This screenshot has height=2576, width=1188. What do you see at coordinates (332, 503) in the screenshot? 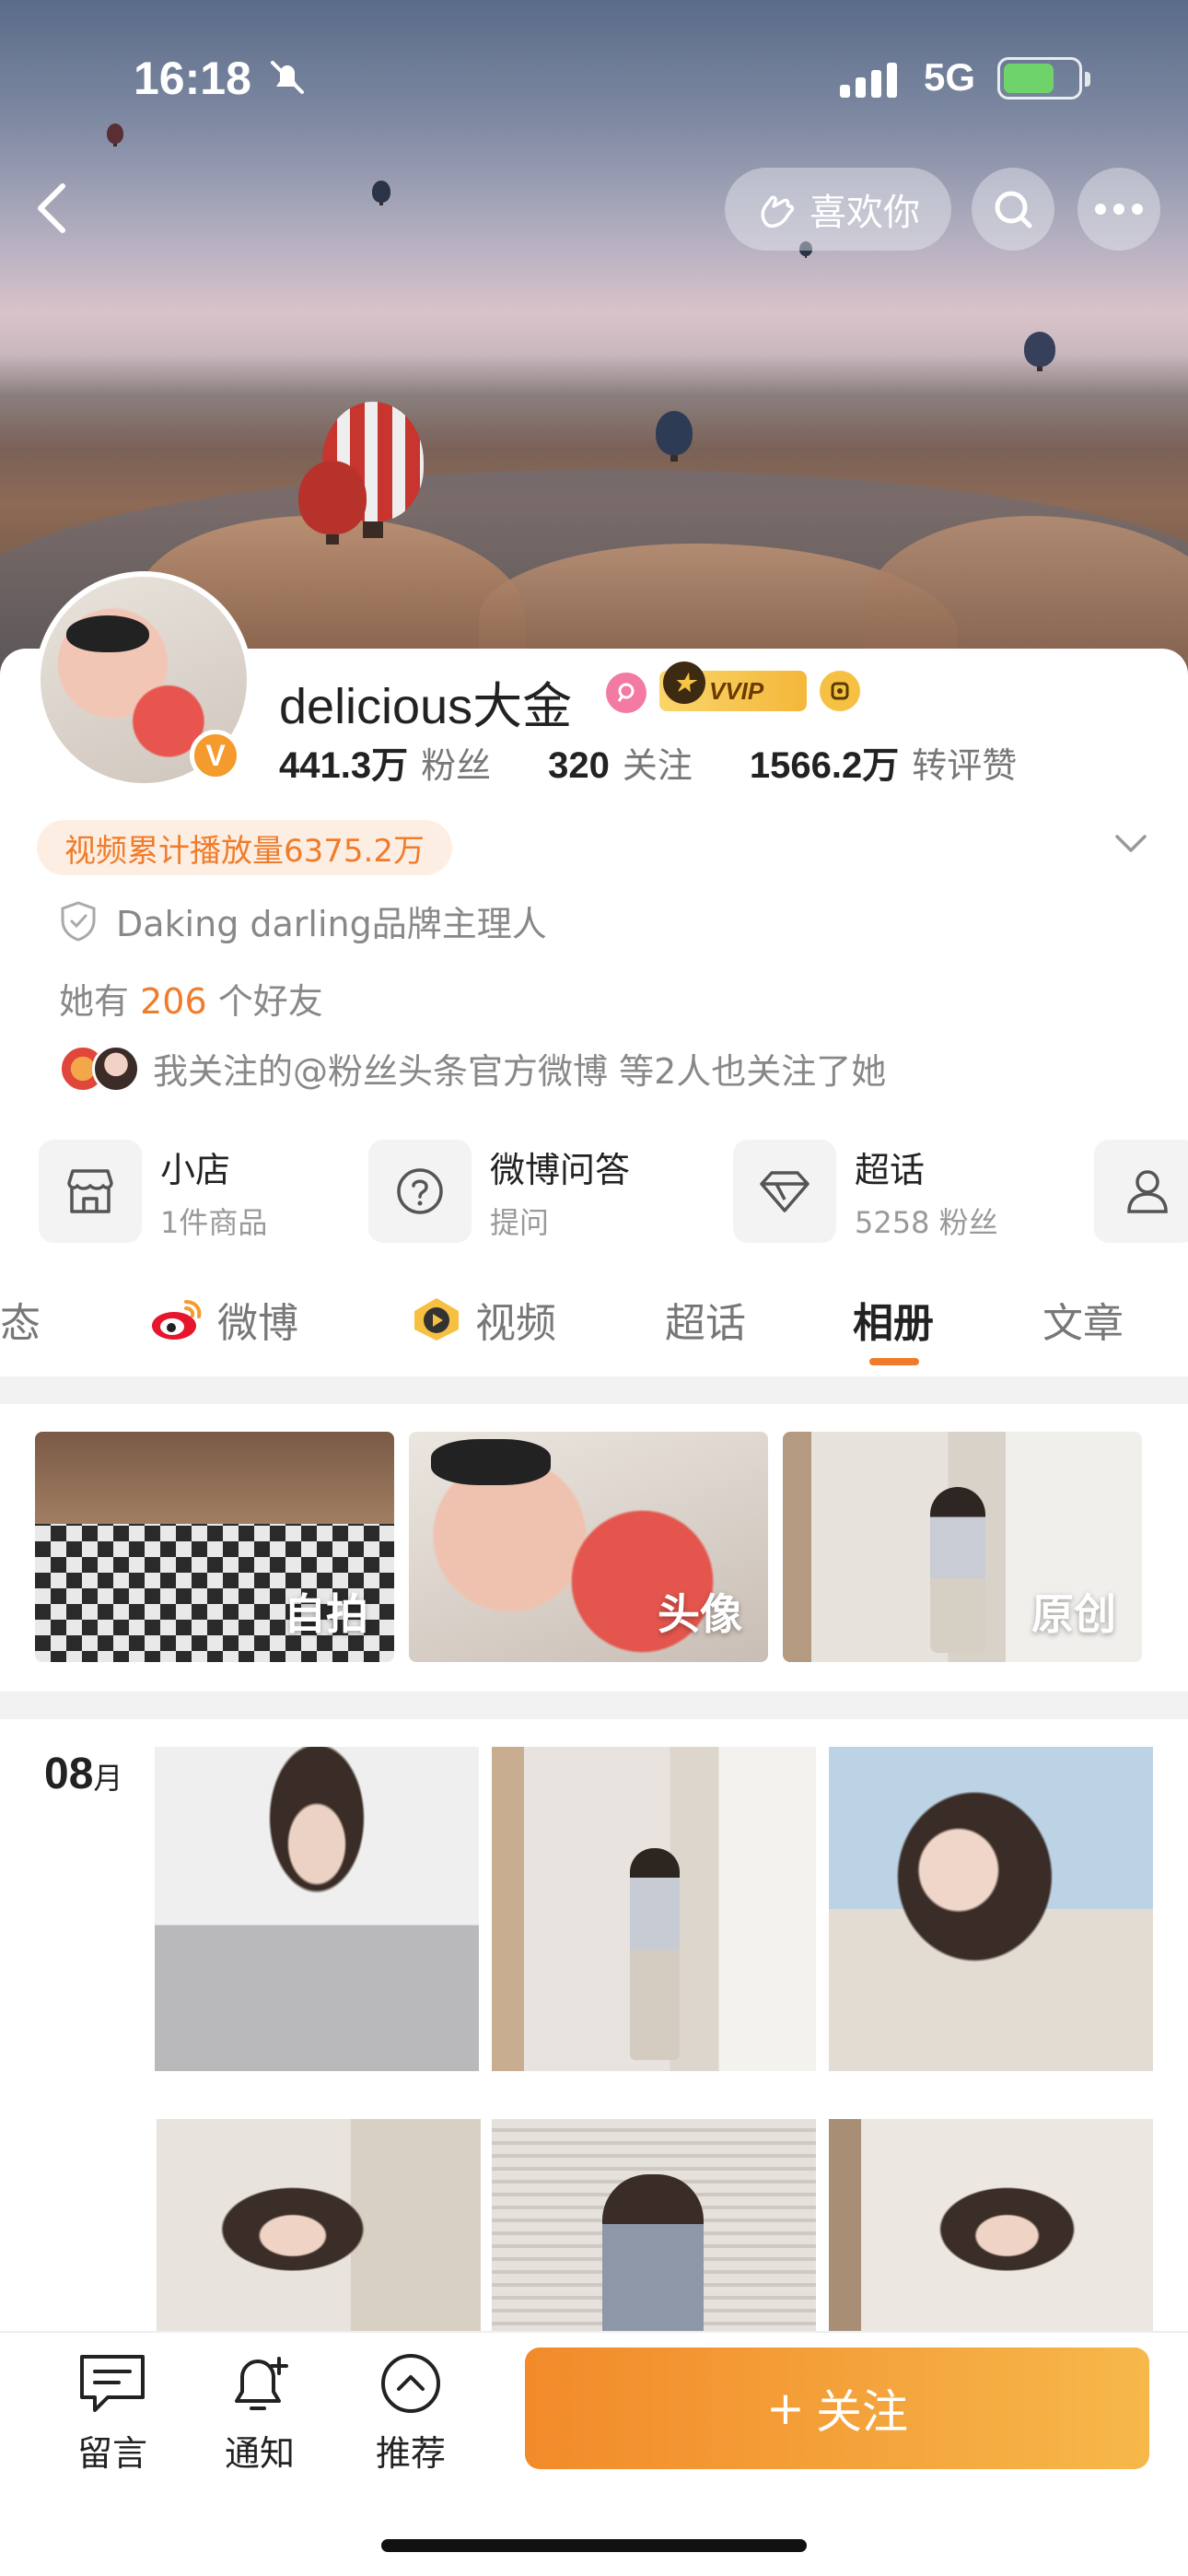
I see `balloon-red` at bounding box center [332, 503].